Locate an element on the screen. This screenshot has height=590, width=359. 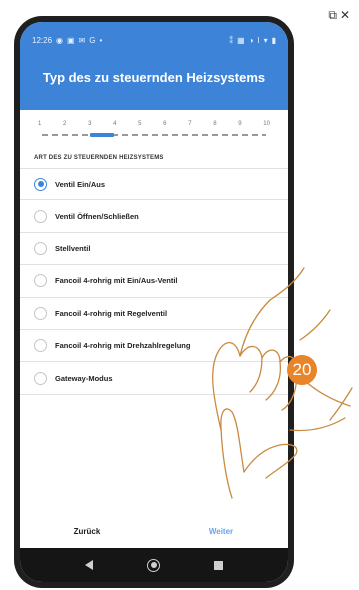
option-label: Fancoil 4-rohrig mit Regelventil is located at coordinates (111, 313).